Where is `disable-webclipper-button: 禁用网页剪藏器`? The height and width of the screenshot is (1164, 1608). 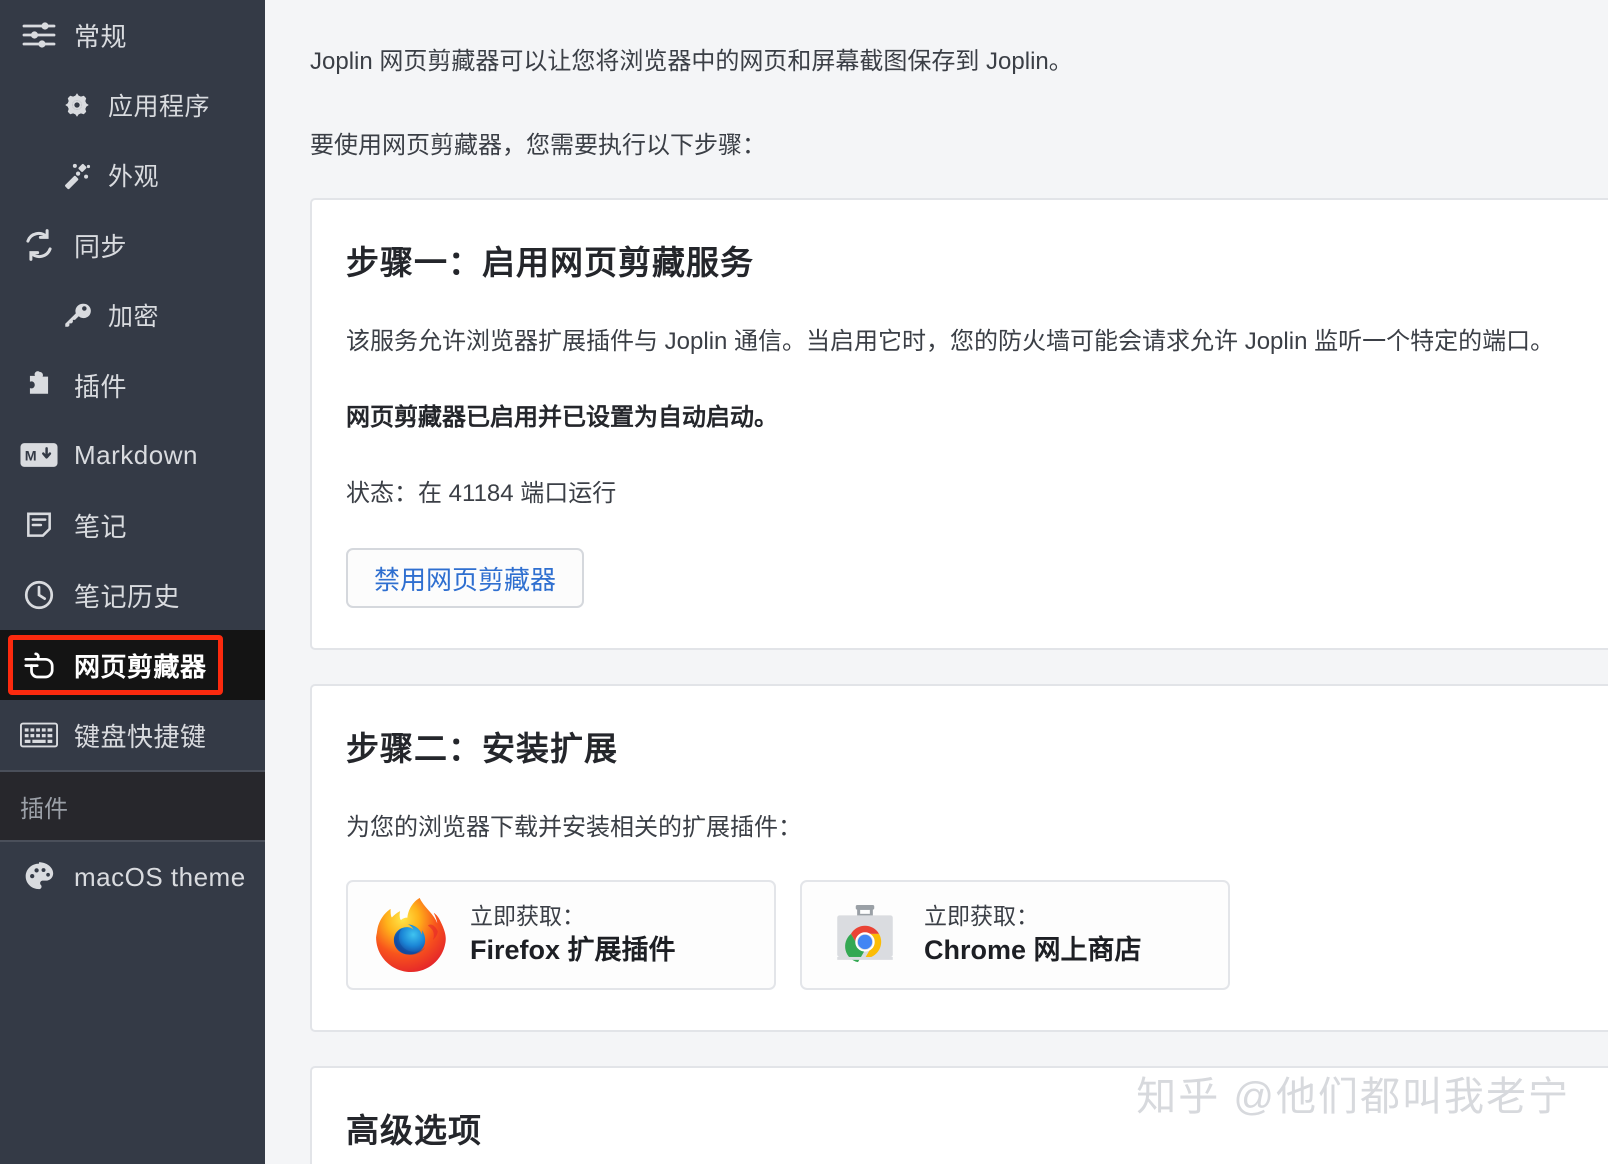
disable-webclipper-button: 禁用网页剪藏器 is located at coordinates (465, 578).